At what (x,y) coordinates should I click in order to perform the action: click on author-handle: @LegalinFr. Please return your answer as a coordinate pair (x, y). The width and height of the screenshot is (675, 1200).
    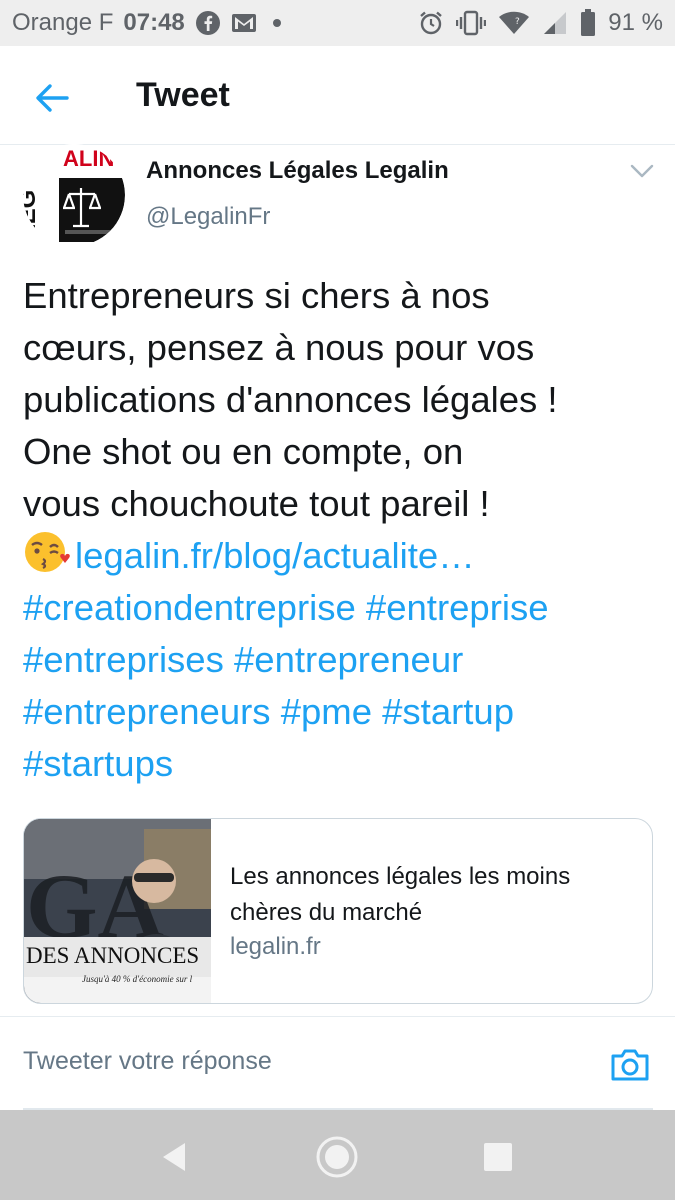
    Looking at the image, I should click on (208, 217).